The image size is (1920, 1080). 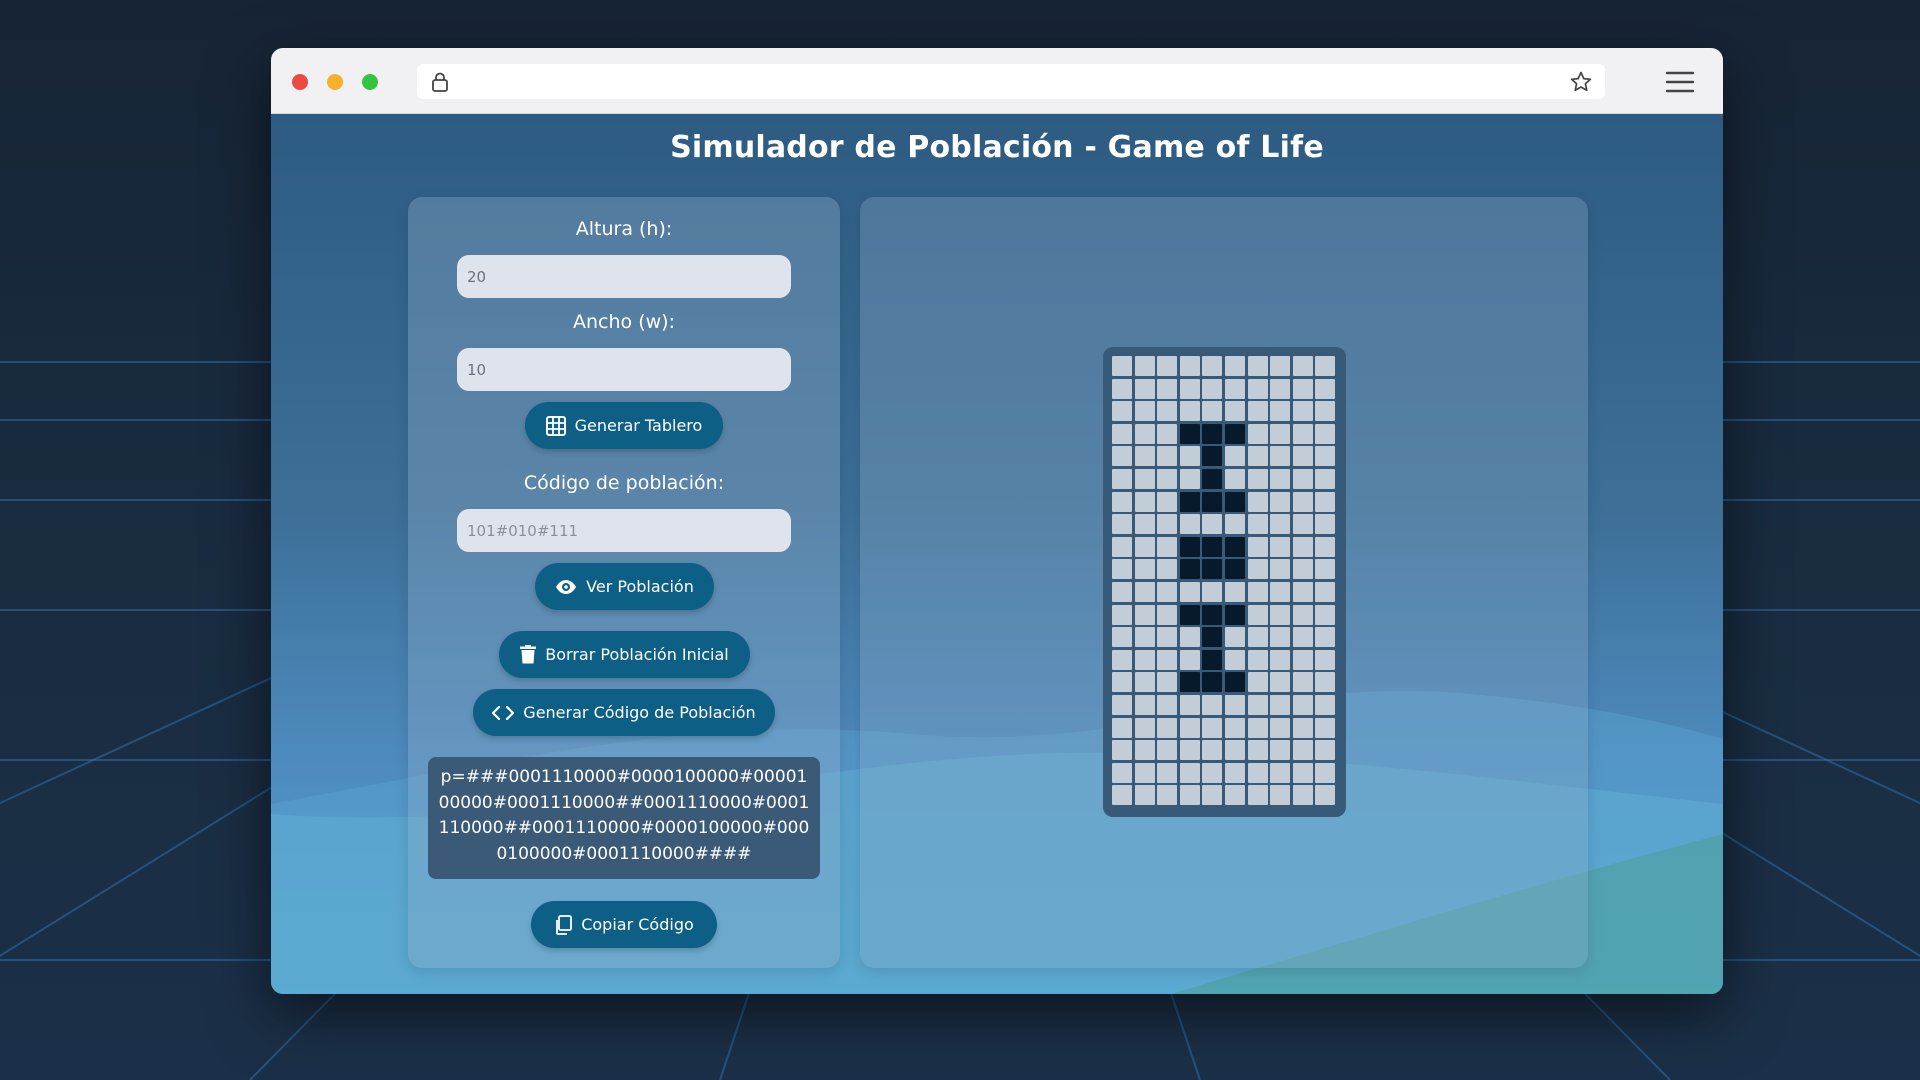 I want to click on maximize-window-button, so click(x=370, y=82).